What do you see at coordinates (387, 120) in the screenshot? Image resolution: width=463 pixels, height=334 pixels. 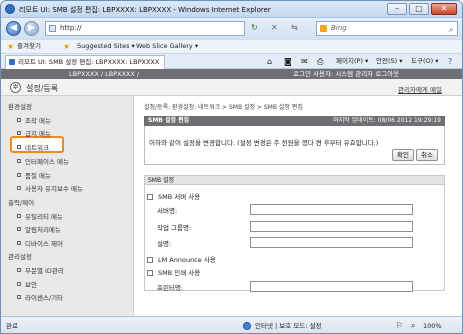 I see `last-updated: 마지막 업데이트: 08/06 2012 19:29:19` at bounding box center [387, 120].